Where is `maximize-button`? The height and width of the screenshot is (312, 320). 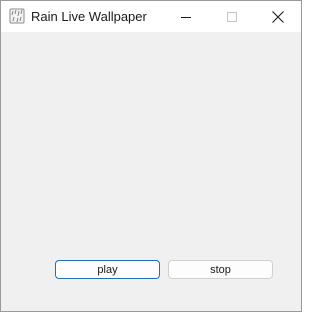
maximize-button is located at coordinates (232, 16).